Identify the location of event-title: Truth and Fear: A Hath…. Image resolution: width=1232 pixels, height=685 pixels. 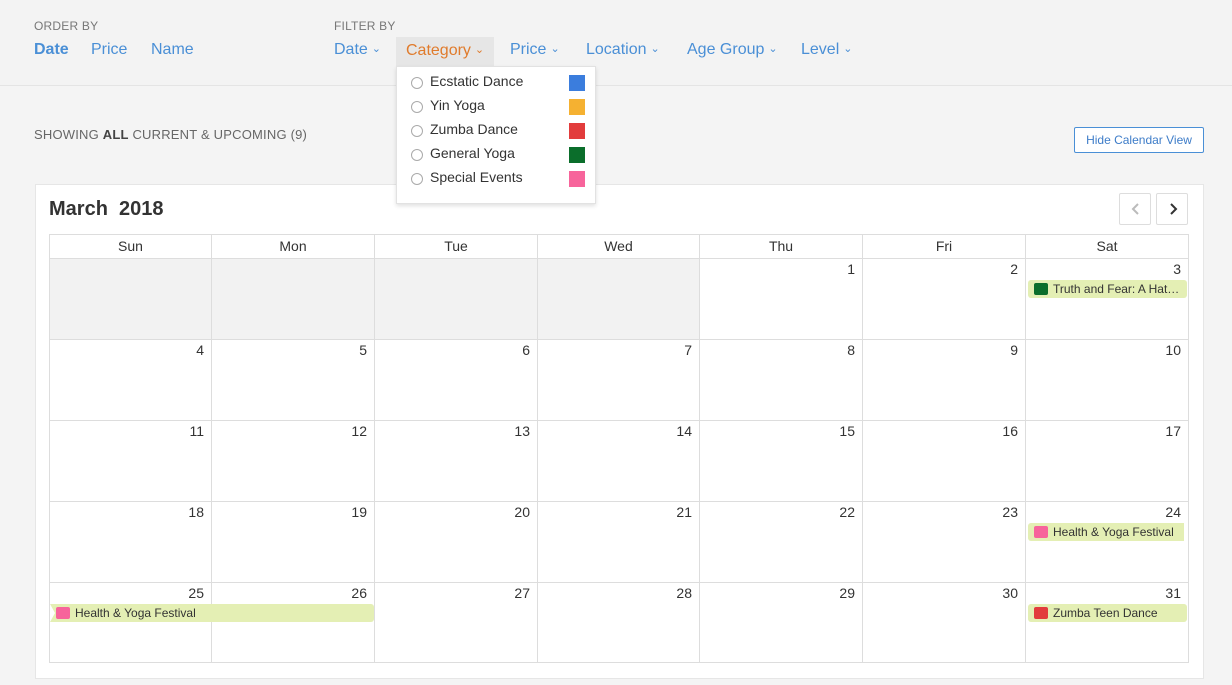
(1119, 289).